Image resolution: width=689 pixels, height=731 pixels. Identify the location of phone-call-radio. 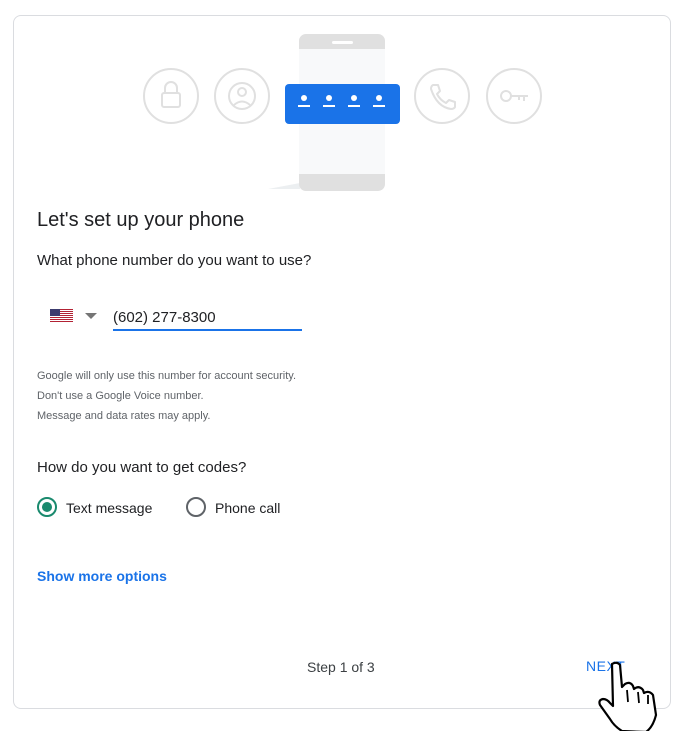
(196, 507).